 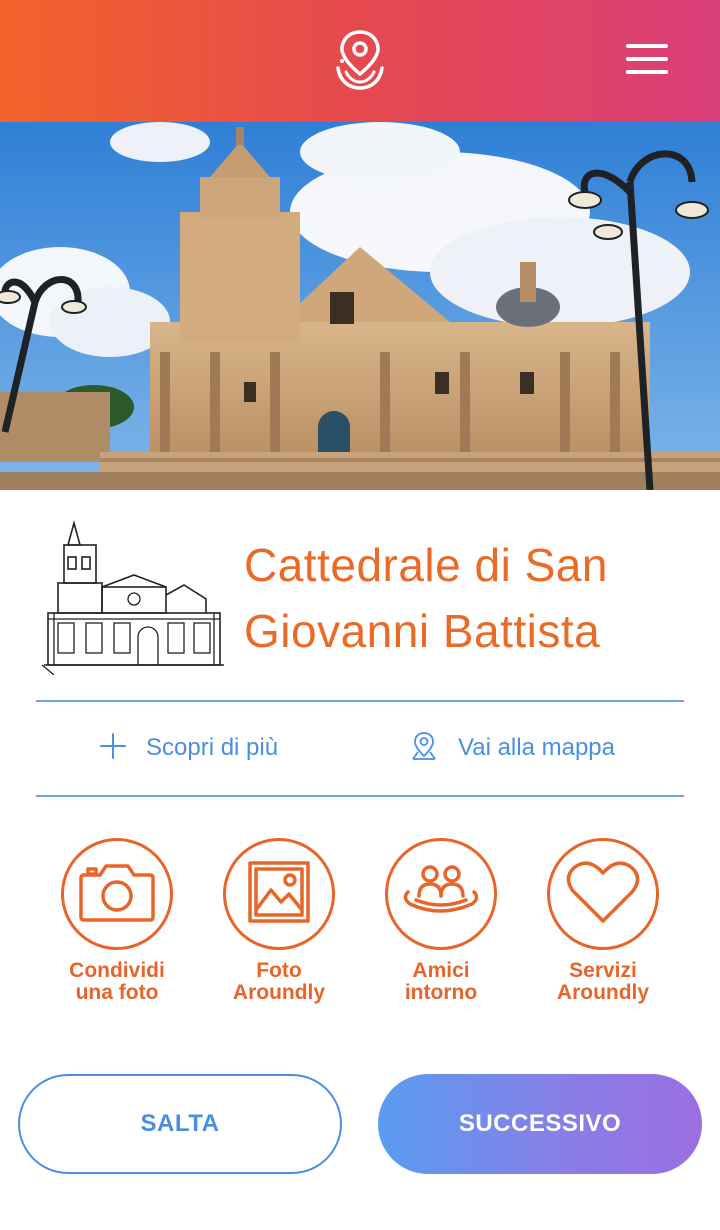 I want to click on aroundly-photos-label: Foto Aroundly, so click(x=279, y=981).